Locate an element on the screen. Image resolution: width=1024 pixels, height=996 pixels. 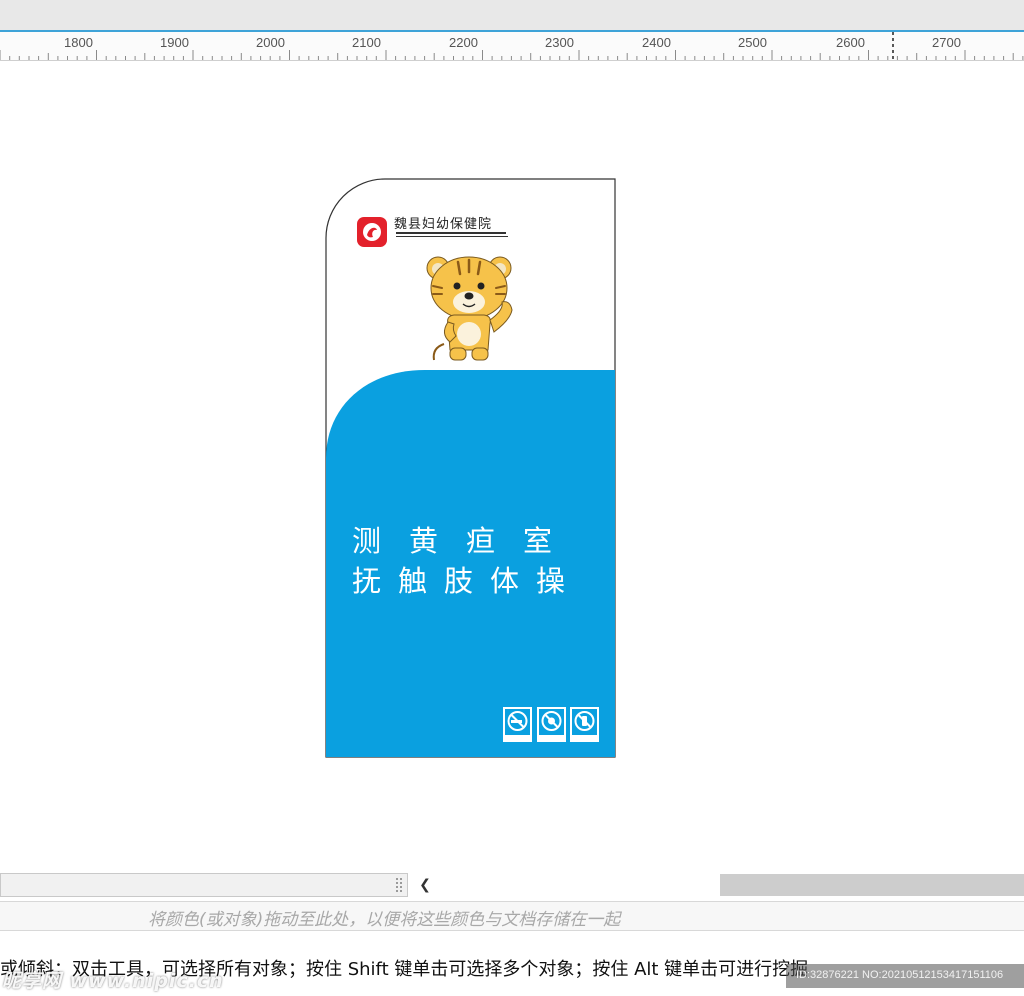
page-tab-scroll-track is located at coordinates (204, 885).